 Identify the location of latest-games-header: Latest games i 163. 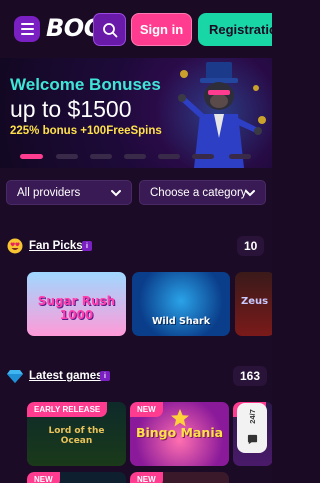
(136, 377).